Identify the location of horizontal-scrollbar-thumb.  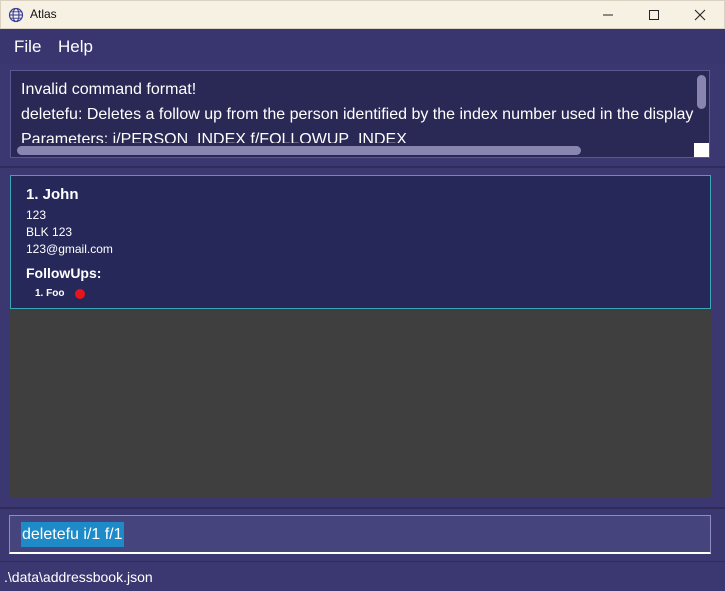
(299, 150).